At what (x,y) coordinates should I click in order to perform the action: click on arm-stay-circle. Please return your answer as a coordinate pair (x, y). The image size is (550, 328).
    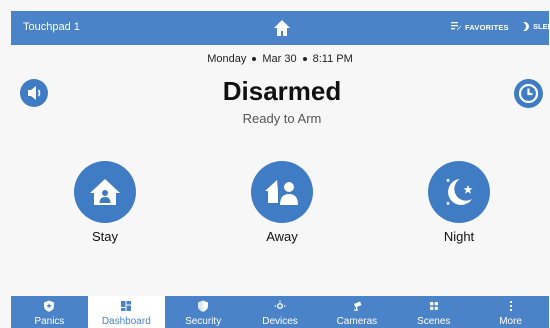
    Looking at the image, I should click on (105, 192).